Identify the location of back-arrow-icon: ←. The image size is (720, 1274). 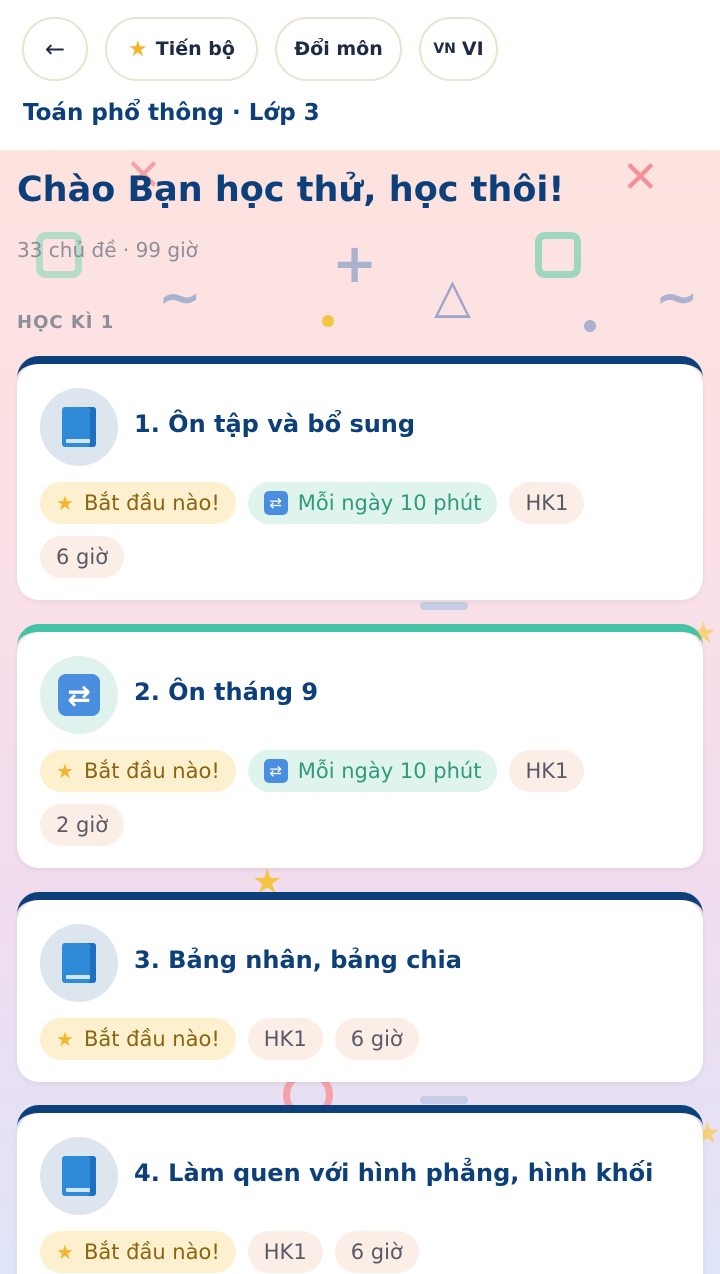
(55, 49).